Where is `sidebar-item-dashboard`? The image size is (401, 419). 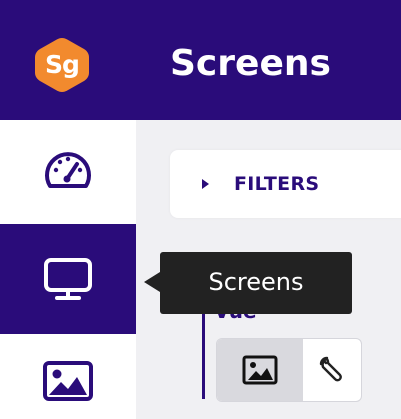
sidebar-item-dashboard is located at coordinates (68, 170).